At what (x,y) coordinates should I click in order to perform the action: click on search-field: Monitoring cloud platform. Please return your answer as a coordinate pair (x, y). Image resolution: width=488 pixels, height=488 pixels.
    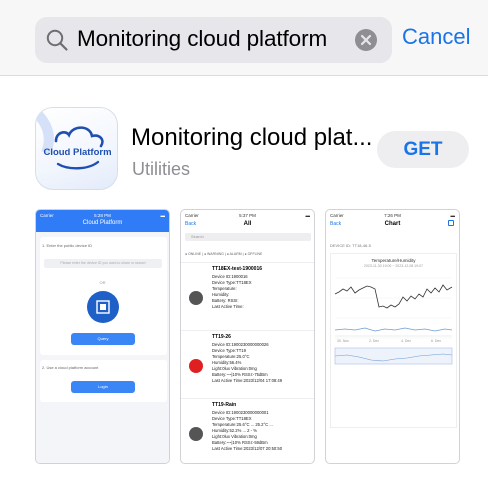
    Looking at the image, I should click on (213, 40).